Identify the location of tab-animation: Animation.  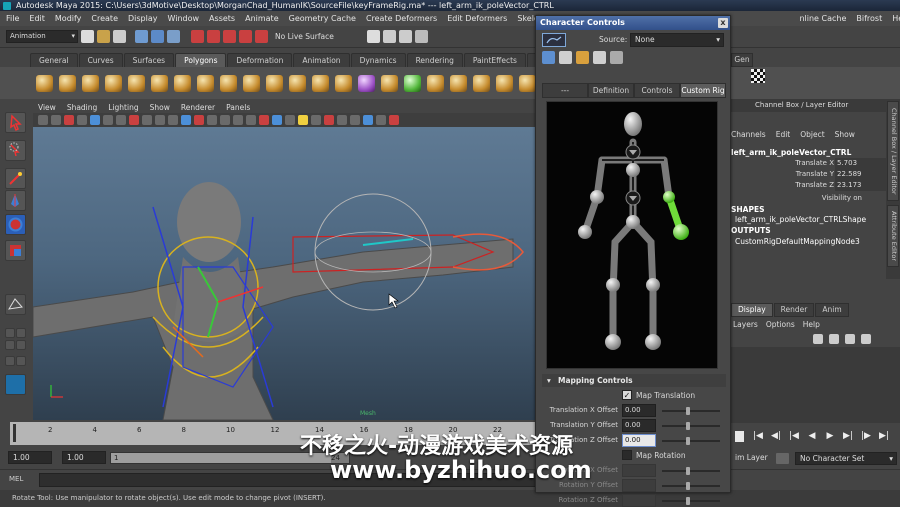
(321, 60).